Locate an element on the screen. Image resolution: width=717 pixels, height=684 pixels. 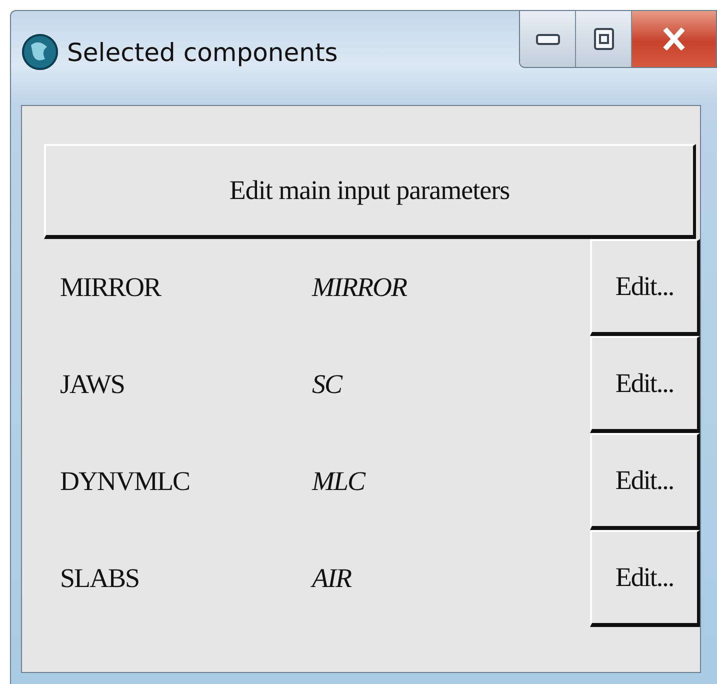
component-type: AIR is located at coordinates (332, 578).